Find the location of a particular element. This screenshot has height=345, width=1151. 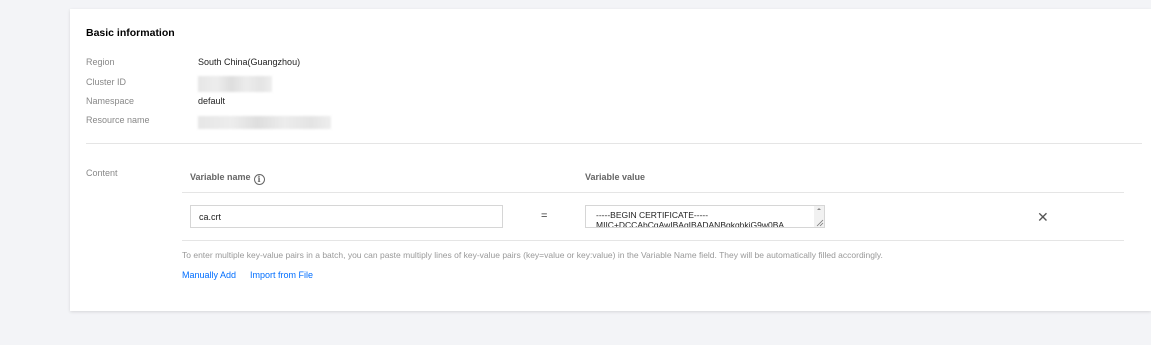

variable-name-header-label: Variable name is located at coordinates (220, 177).